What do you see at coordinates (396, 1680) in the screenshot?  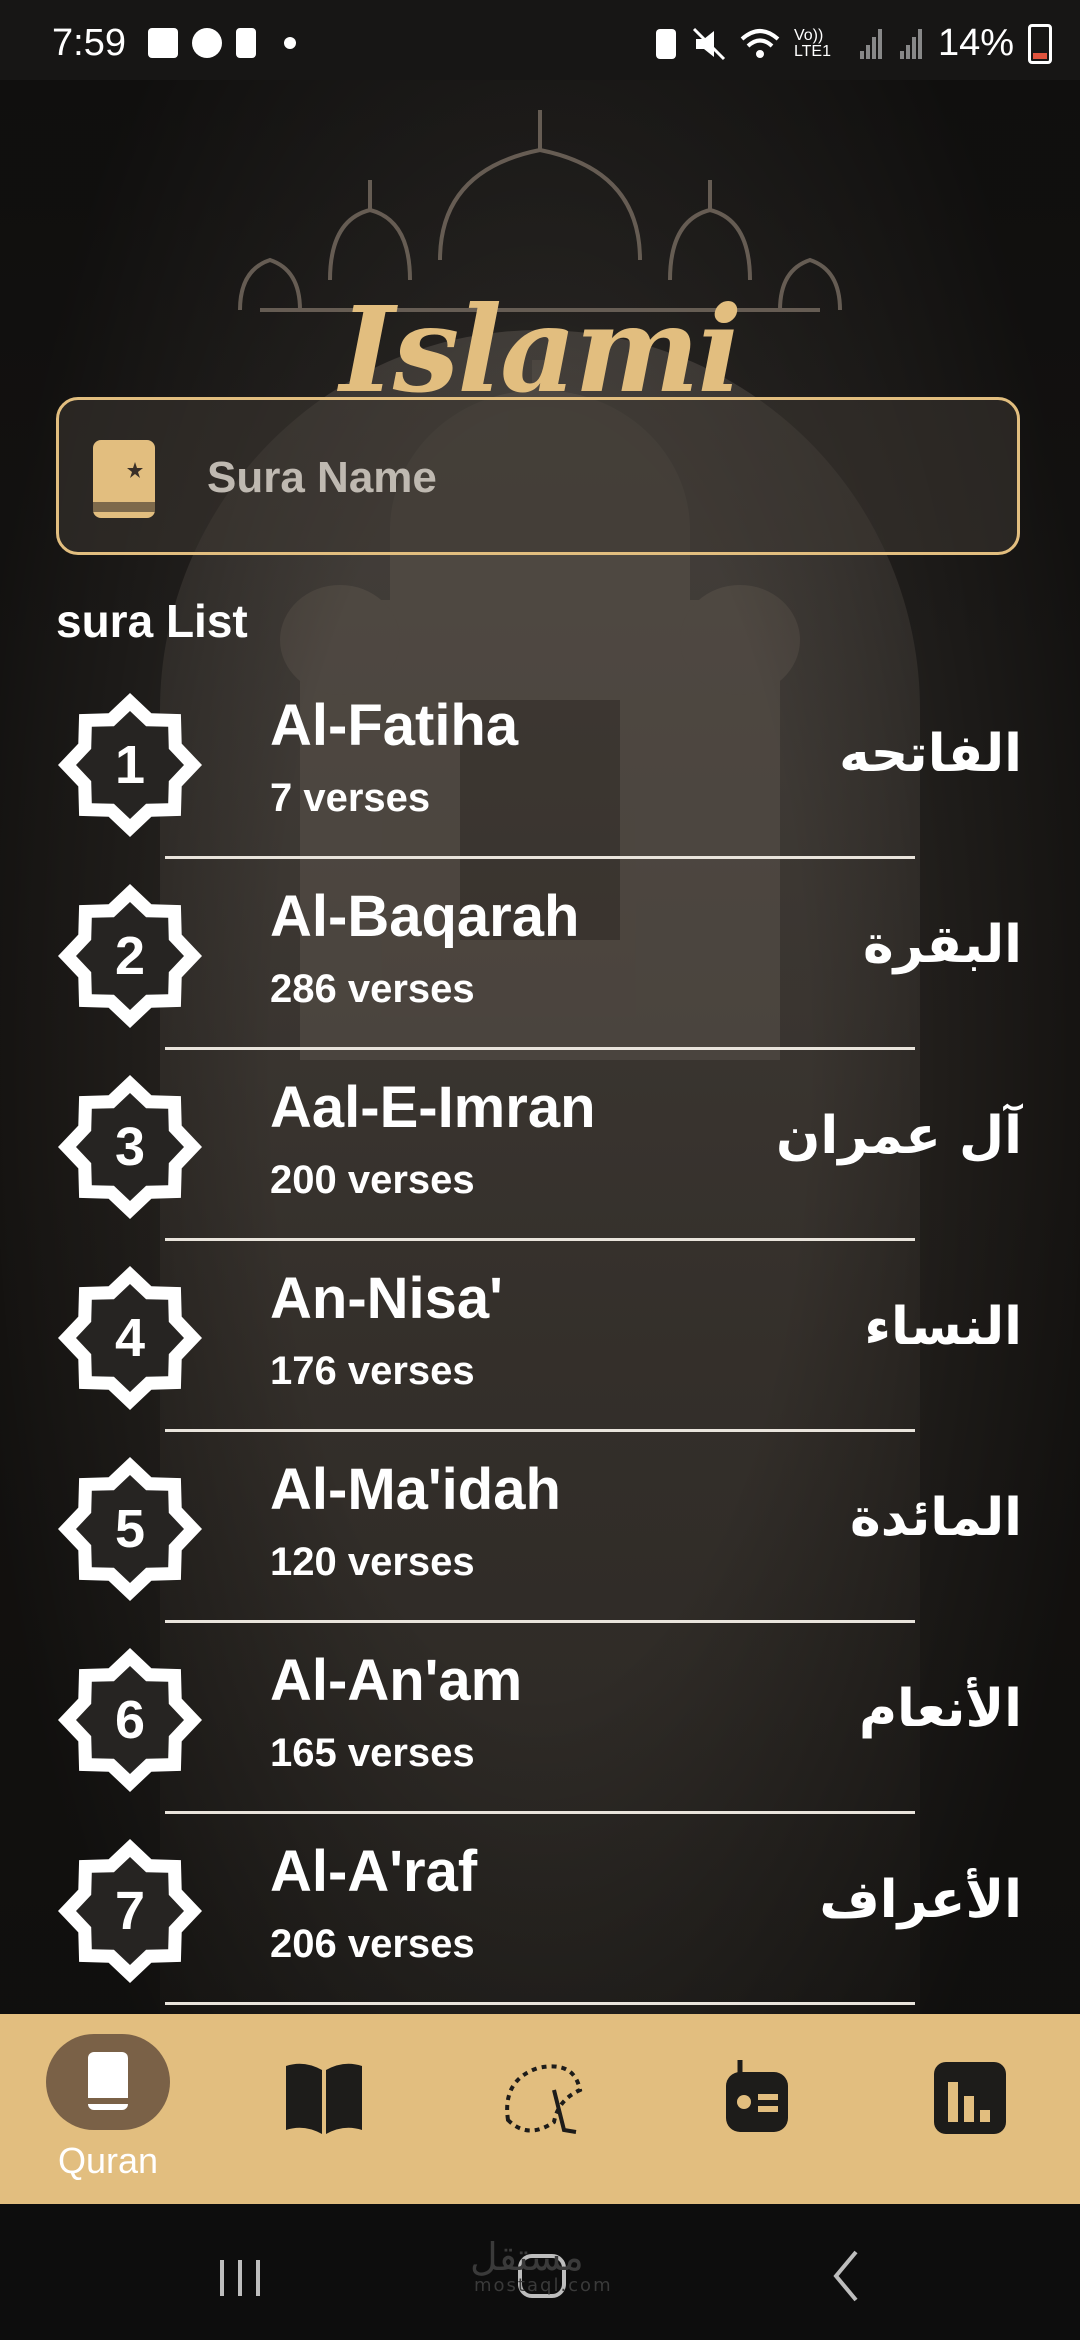 I see `sura-english-name: Al-An'am` at bounding box center [396, 1680].